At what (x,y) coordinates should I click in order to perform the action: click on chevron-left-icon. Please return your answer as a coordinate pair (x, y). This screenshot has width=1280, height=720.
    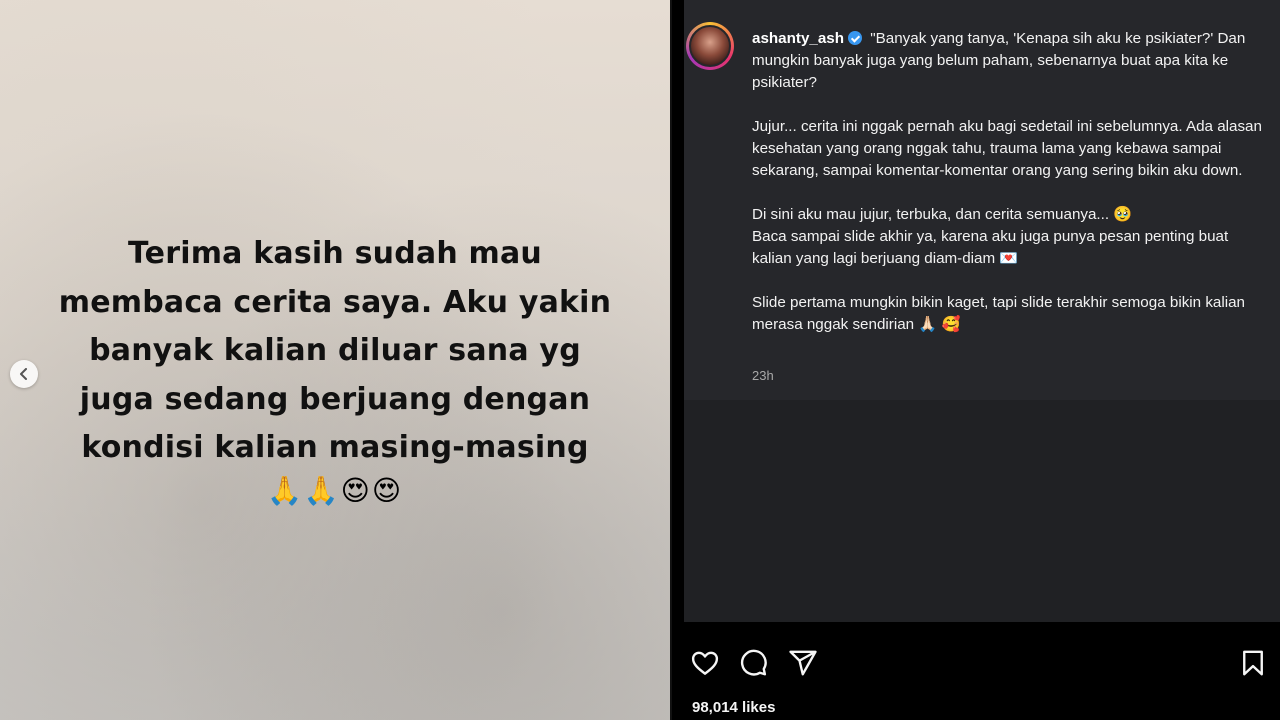
    Looking at the image, I should click on (23, 374).